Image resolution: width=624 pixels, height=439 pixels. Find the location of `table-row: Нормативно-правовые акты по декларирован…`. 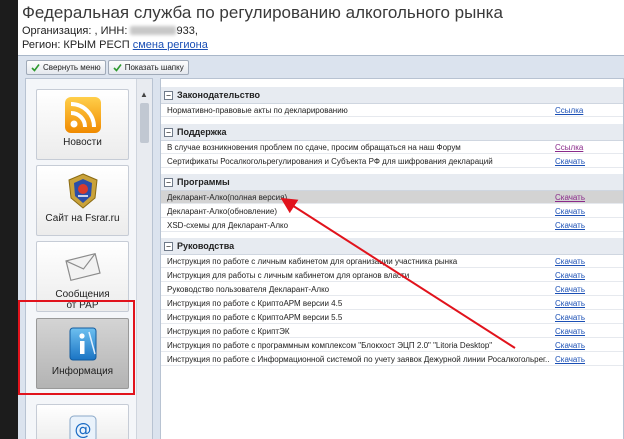

table-row: Нормативно-правовые акты по декларирован… is located at coordinates (392, 110).